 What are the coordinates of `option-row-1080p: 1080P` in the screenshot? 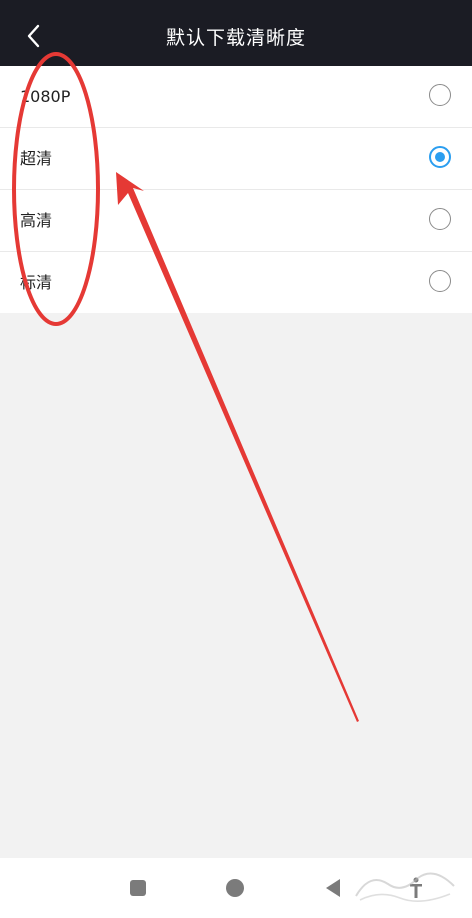 It's located at (236, 97).